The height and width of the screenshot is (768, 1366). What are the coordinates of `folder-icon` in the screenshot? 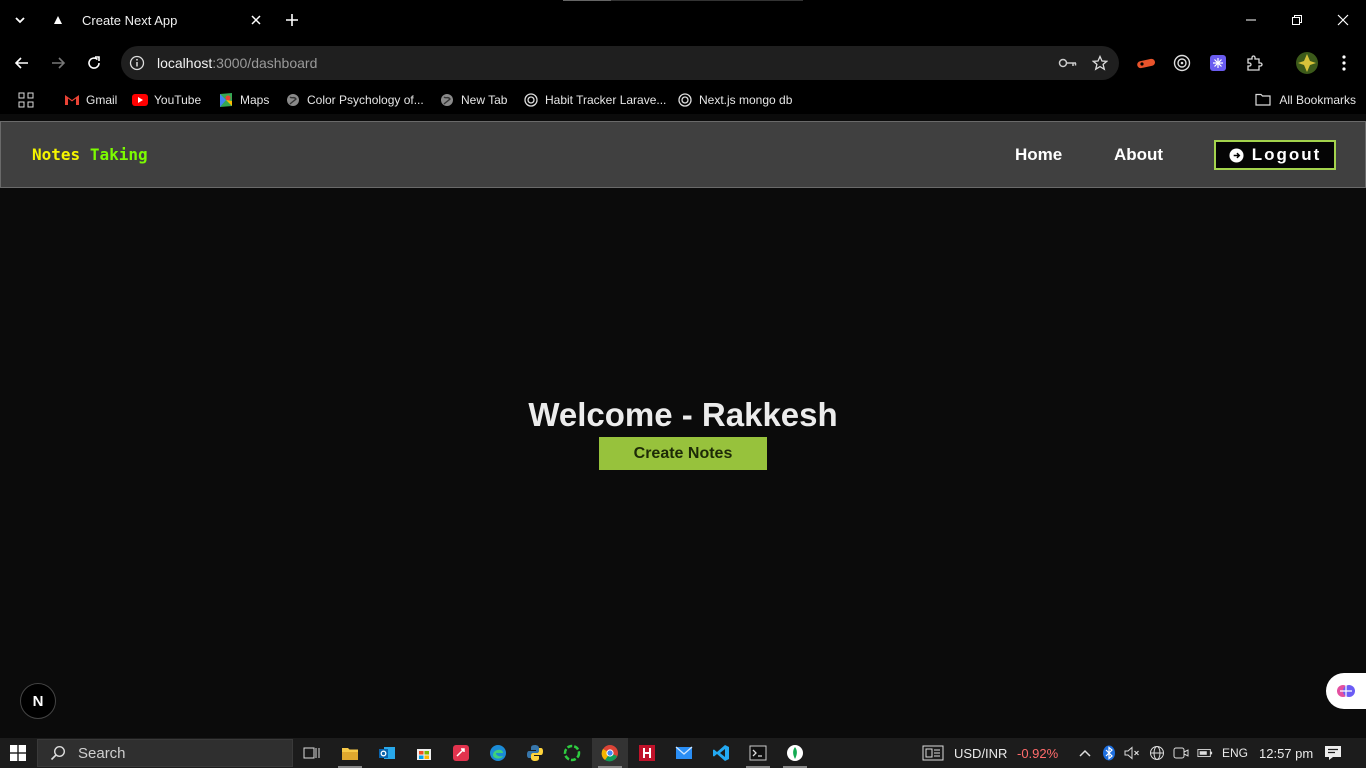 It's located at (1263, 100).